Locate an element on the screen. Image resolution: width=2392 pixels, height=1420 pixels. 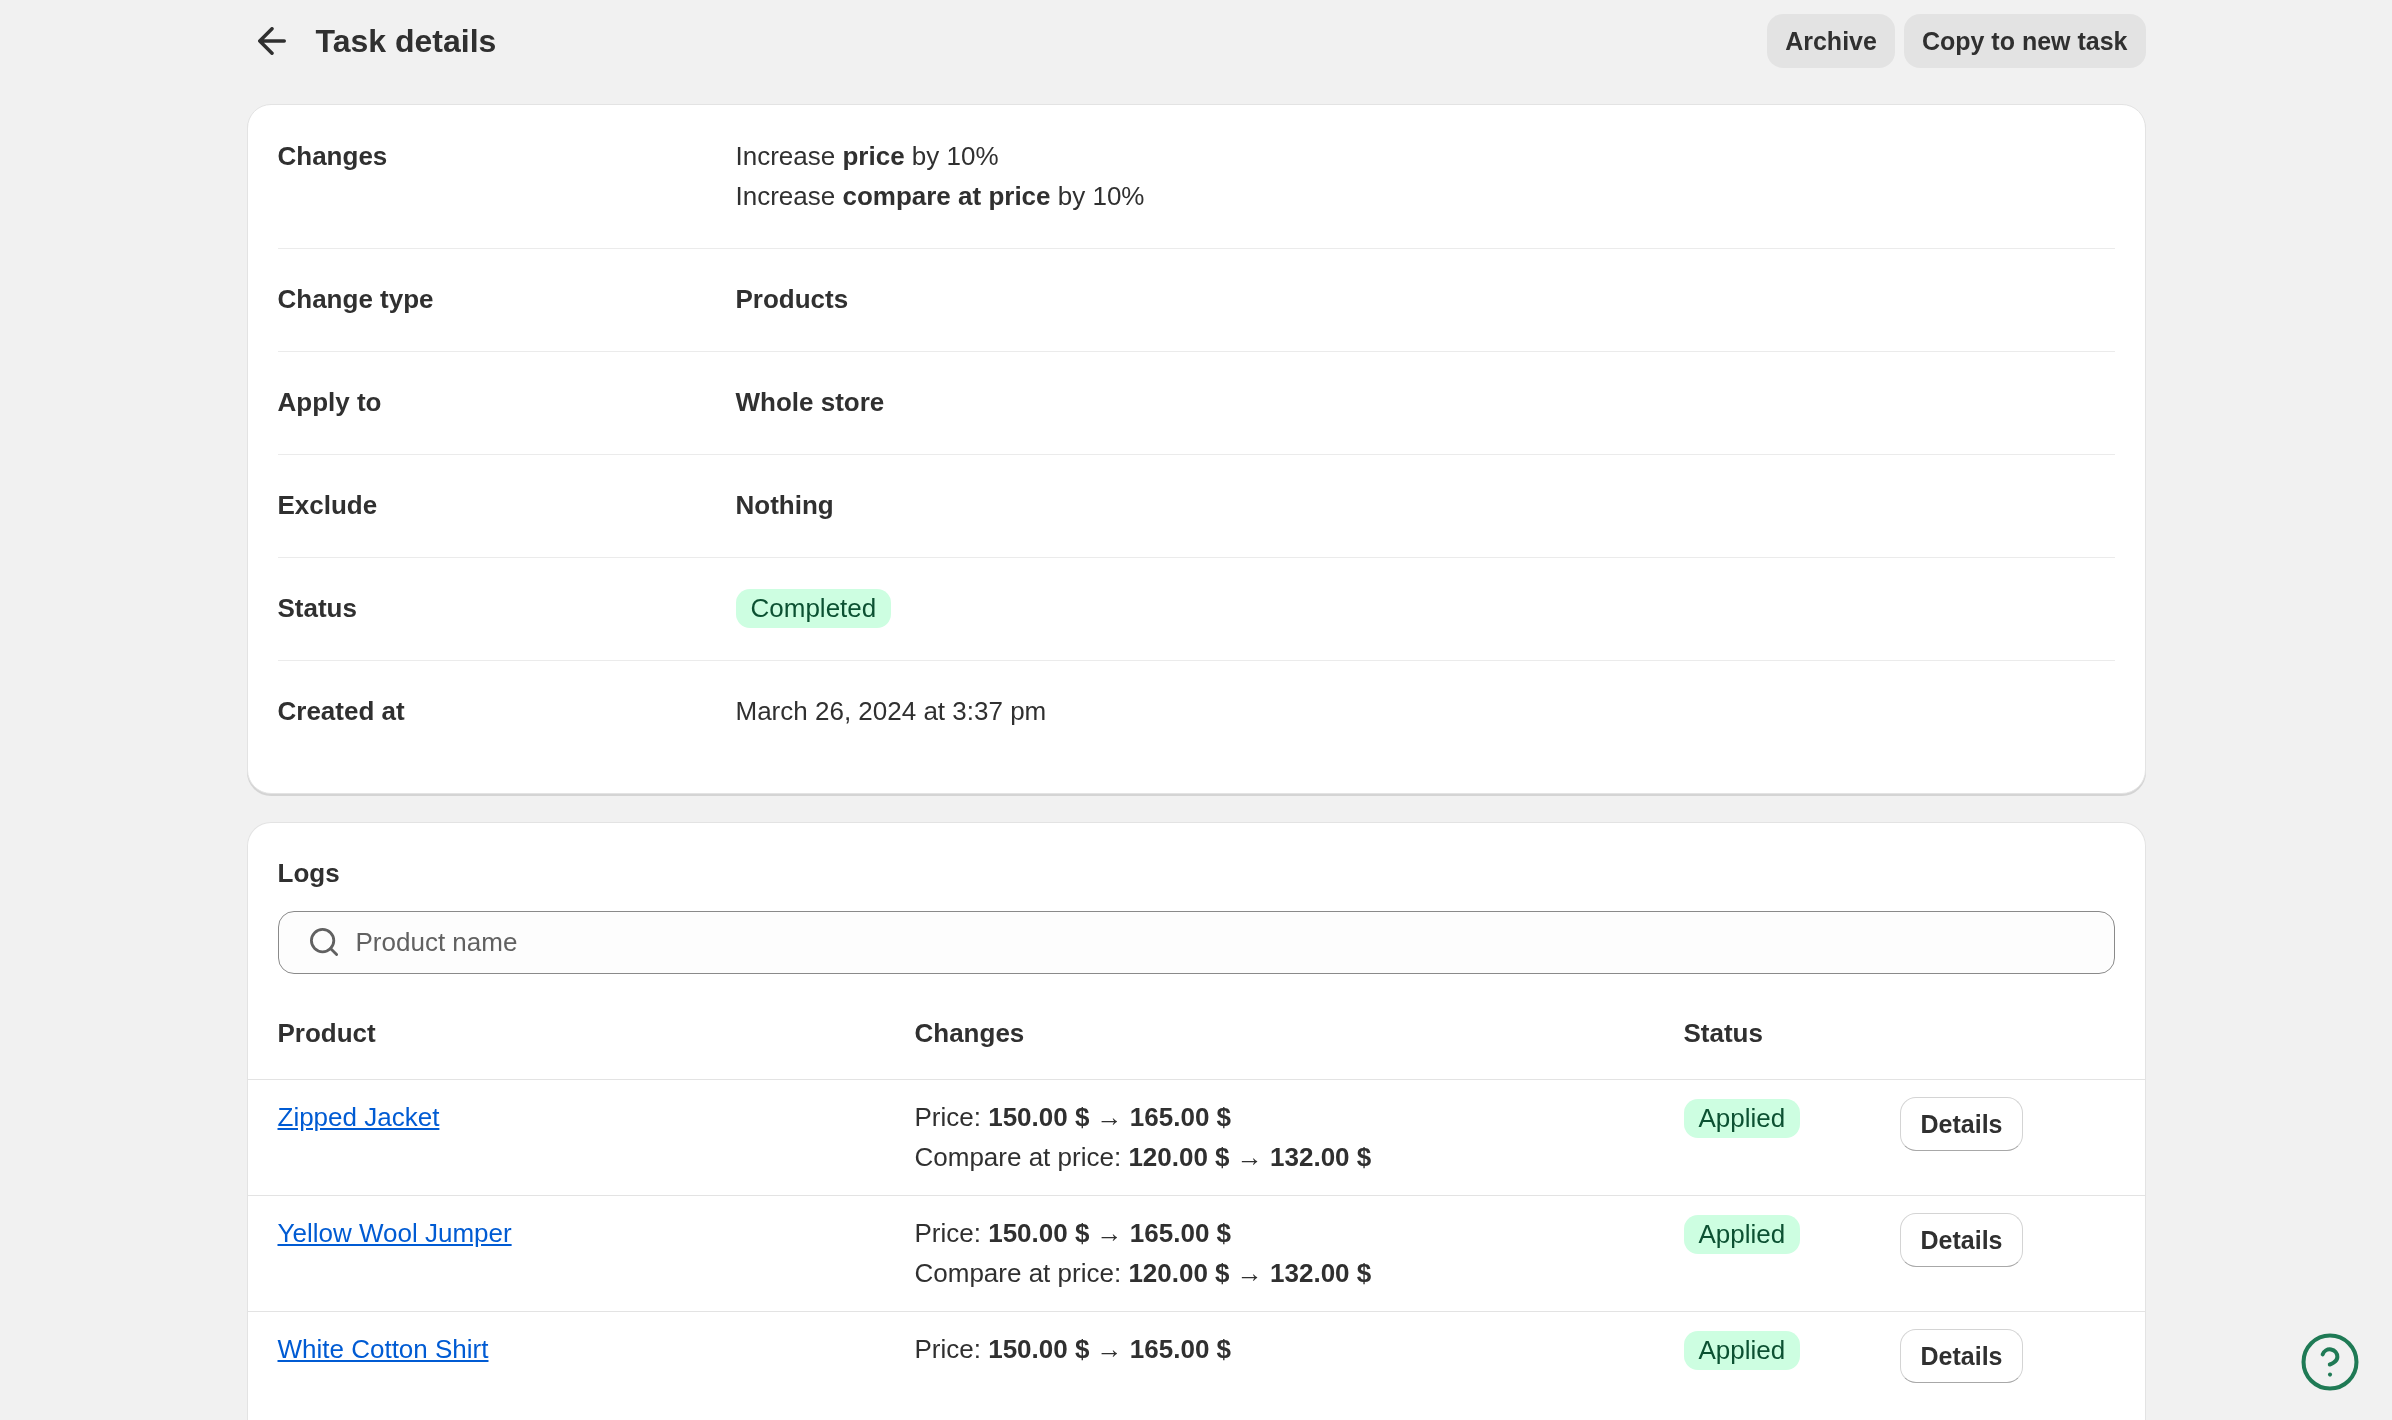
detail-value: March 26, 2024 at 3:37 pm is located at coordinates (891, 711).